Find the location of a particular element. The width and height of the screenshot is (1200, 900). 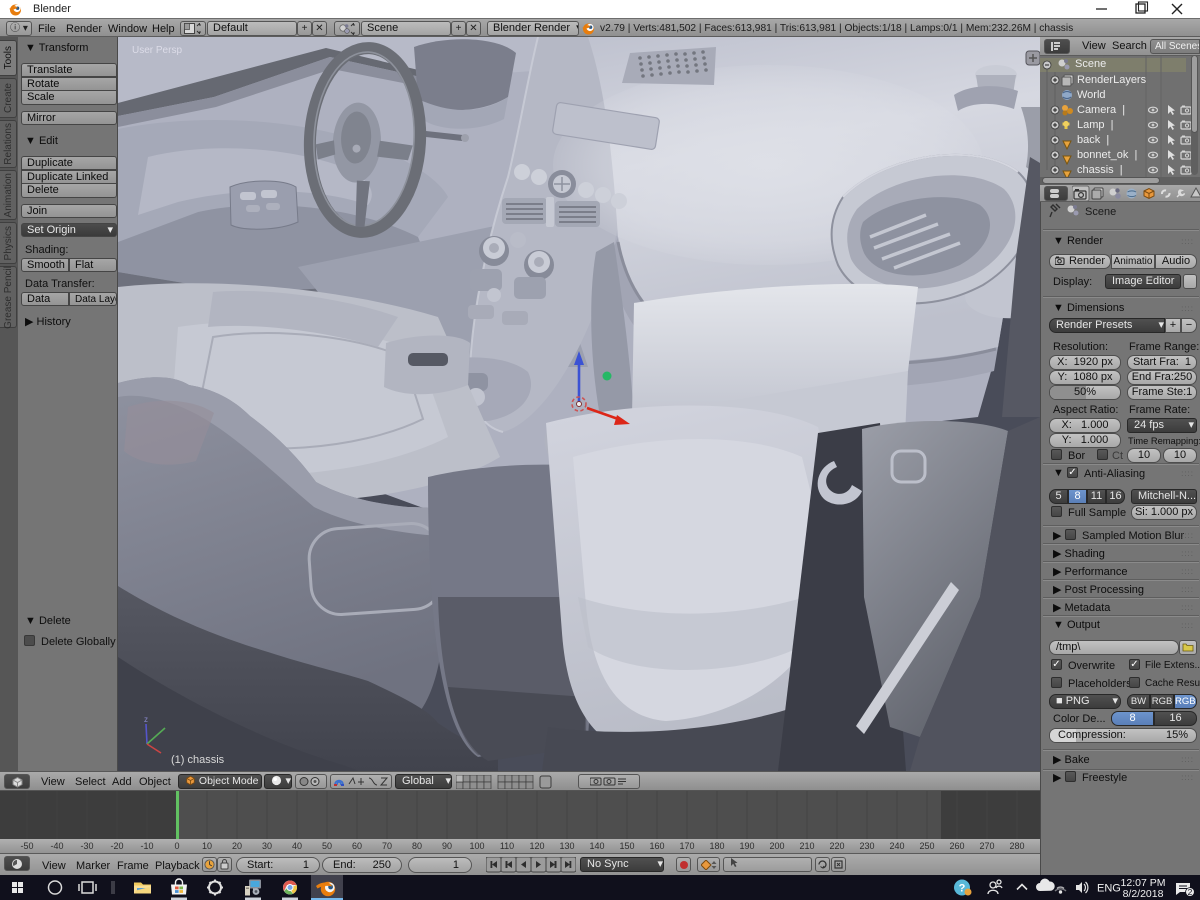

svg-text: User Persp is located at coordinates (157, 50).